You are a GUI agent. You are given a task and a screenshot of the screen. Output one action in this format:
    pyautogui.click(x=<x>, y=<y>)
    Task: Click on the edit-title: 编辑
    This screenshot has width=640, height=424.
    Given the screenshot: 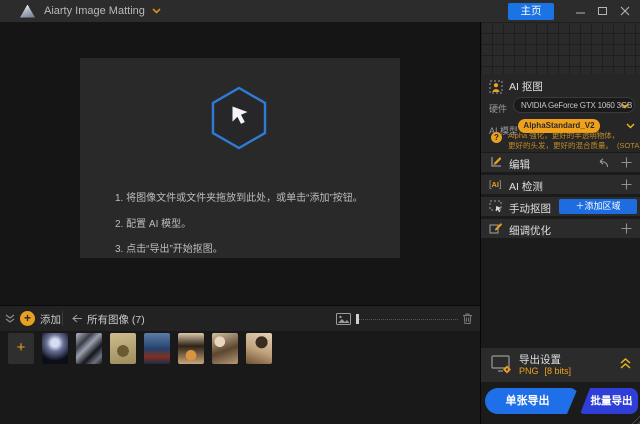 What is the action you would take?
    pyautogui.click(x=519, y=165)
    